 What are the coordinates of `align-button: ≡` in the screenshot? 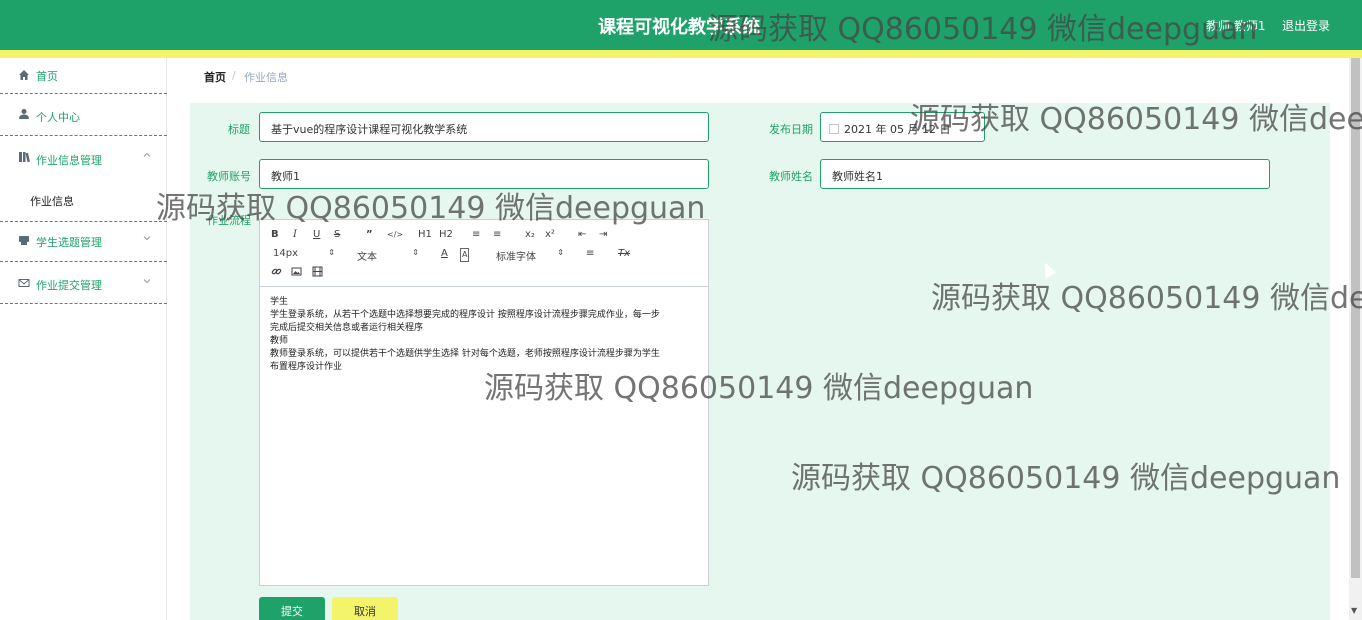 It's located at (590, 254).